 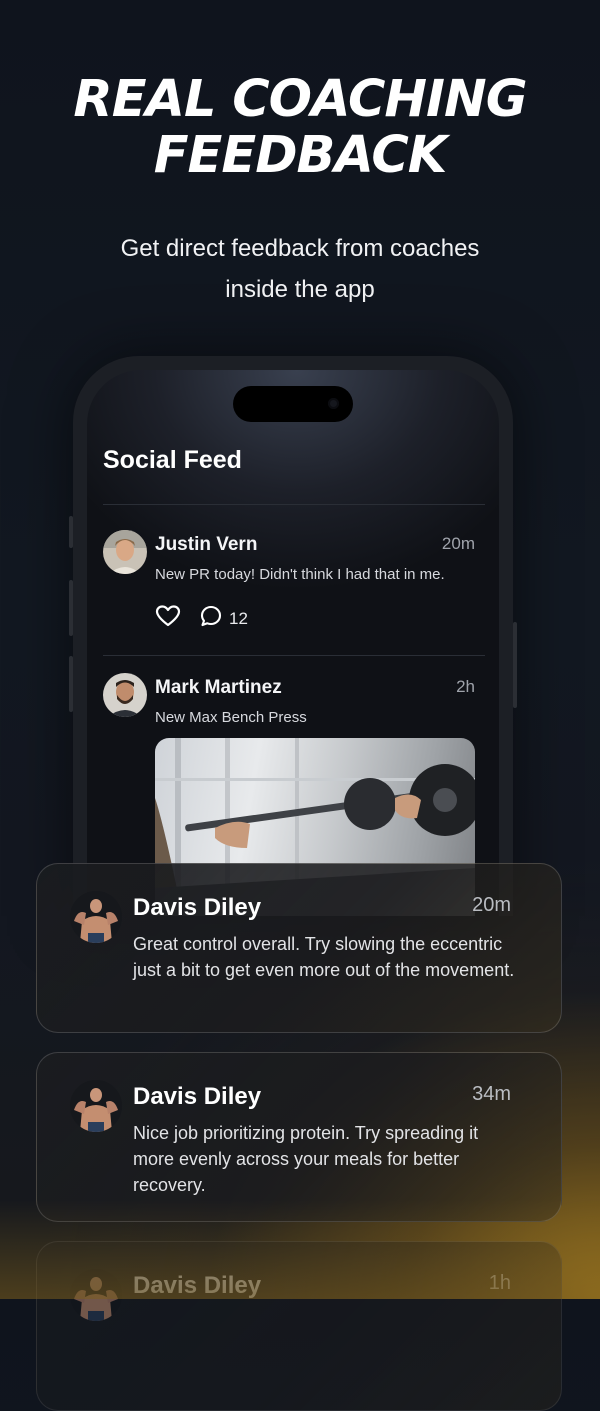 I want to click on screen-title: Social Feed, so click(x=172, y=460).